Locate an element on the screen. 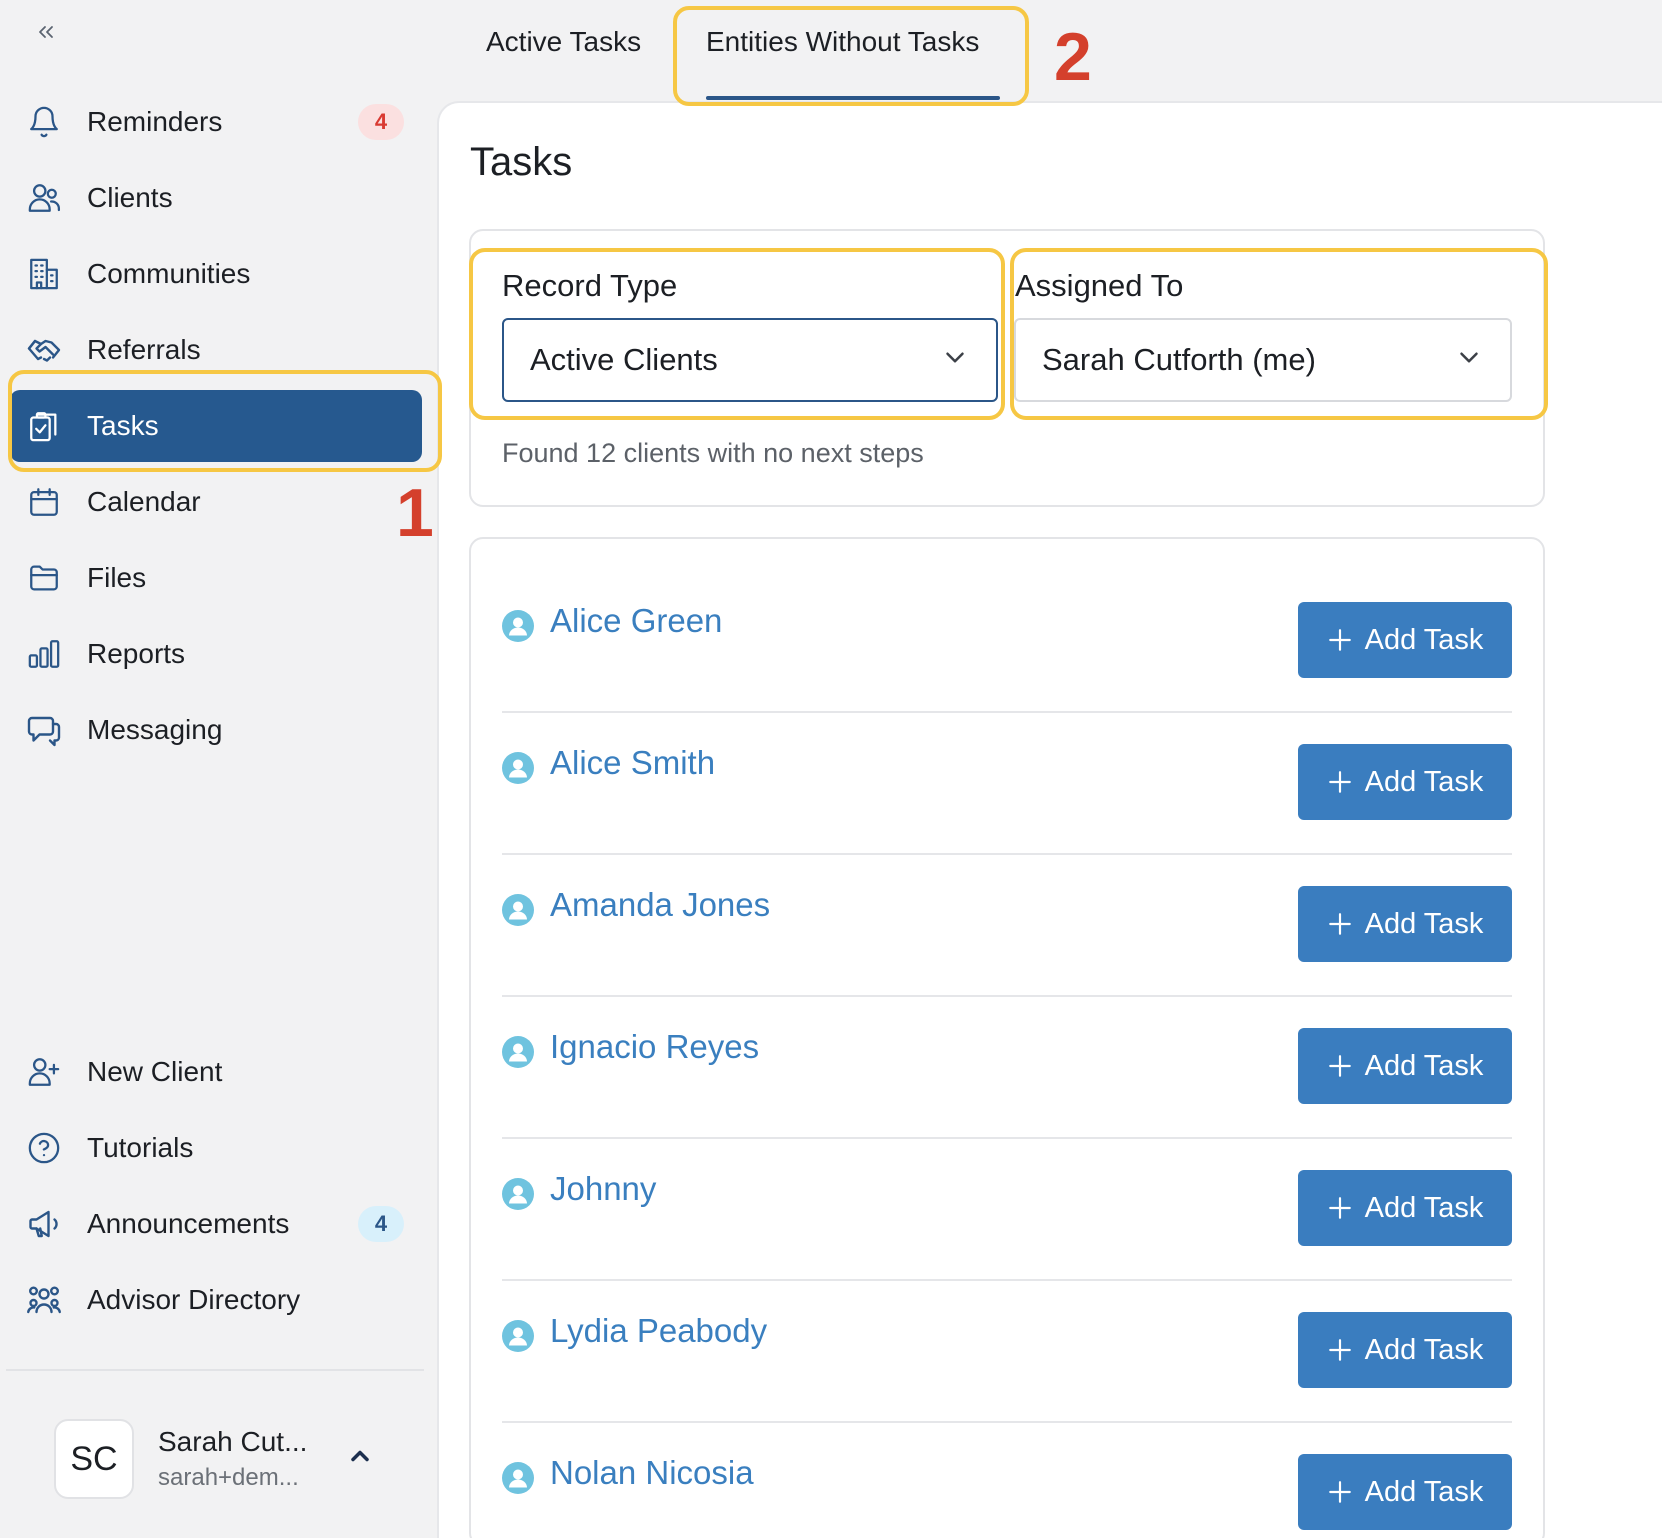  sidebar-item-announcements: Announcements 4 is located at coordinates (216, 1224).